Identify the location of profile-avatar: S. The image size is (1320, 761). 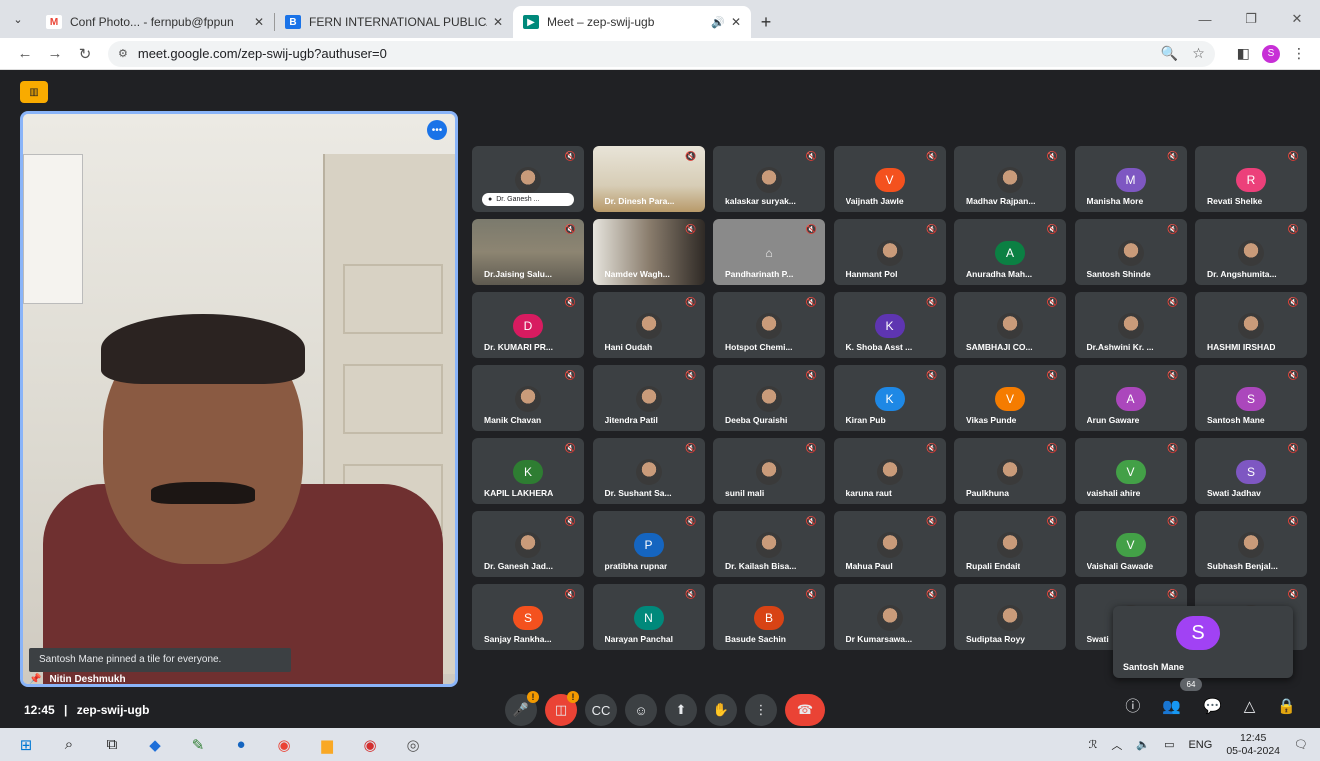
(1271, 53).